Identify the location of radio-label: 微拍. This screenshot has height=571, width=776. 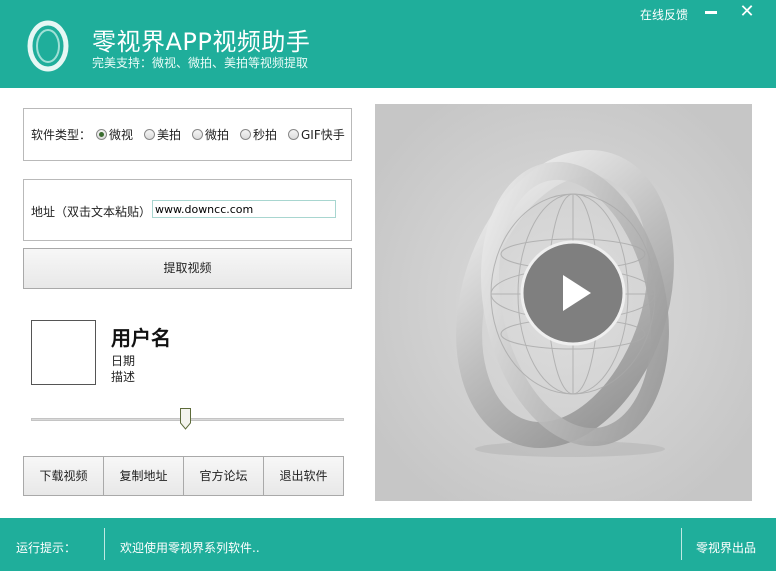
(217, 135).